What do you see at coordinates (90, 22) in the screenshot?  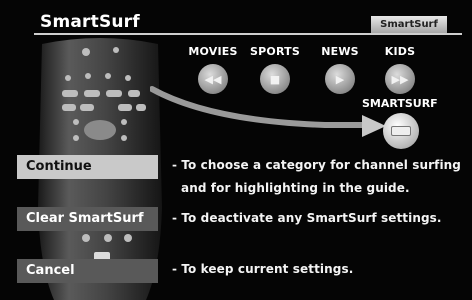 I see `page-title: SmartSurf` at bounding box center [90, 22].